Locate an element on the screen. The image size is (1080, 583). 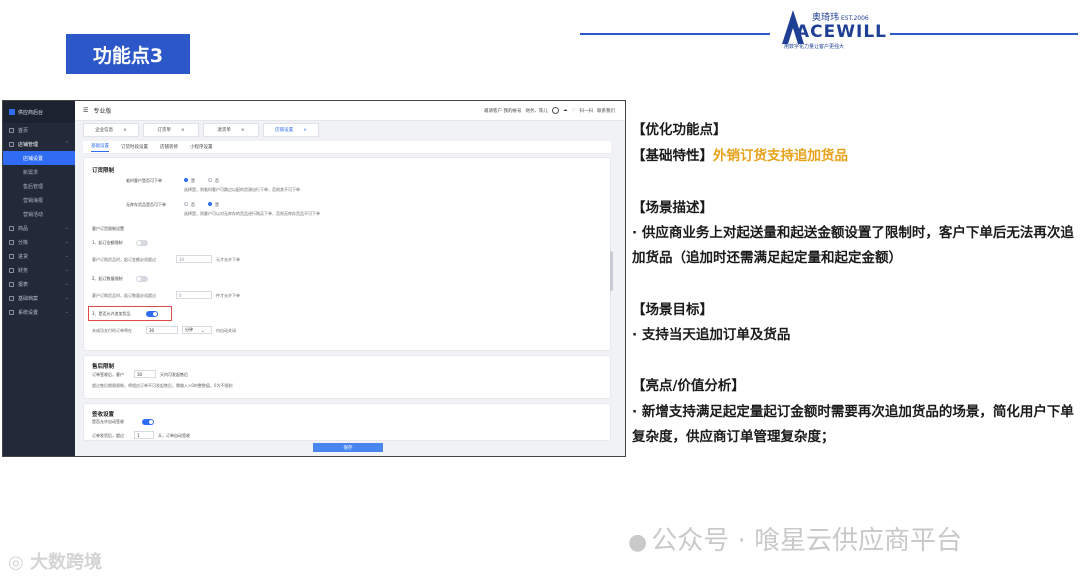
tab-order: 订货单 × is located at coordinates (171, 130).